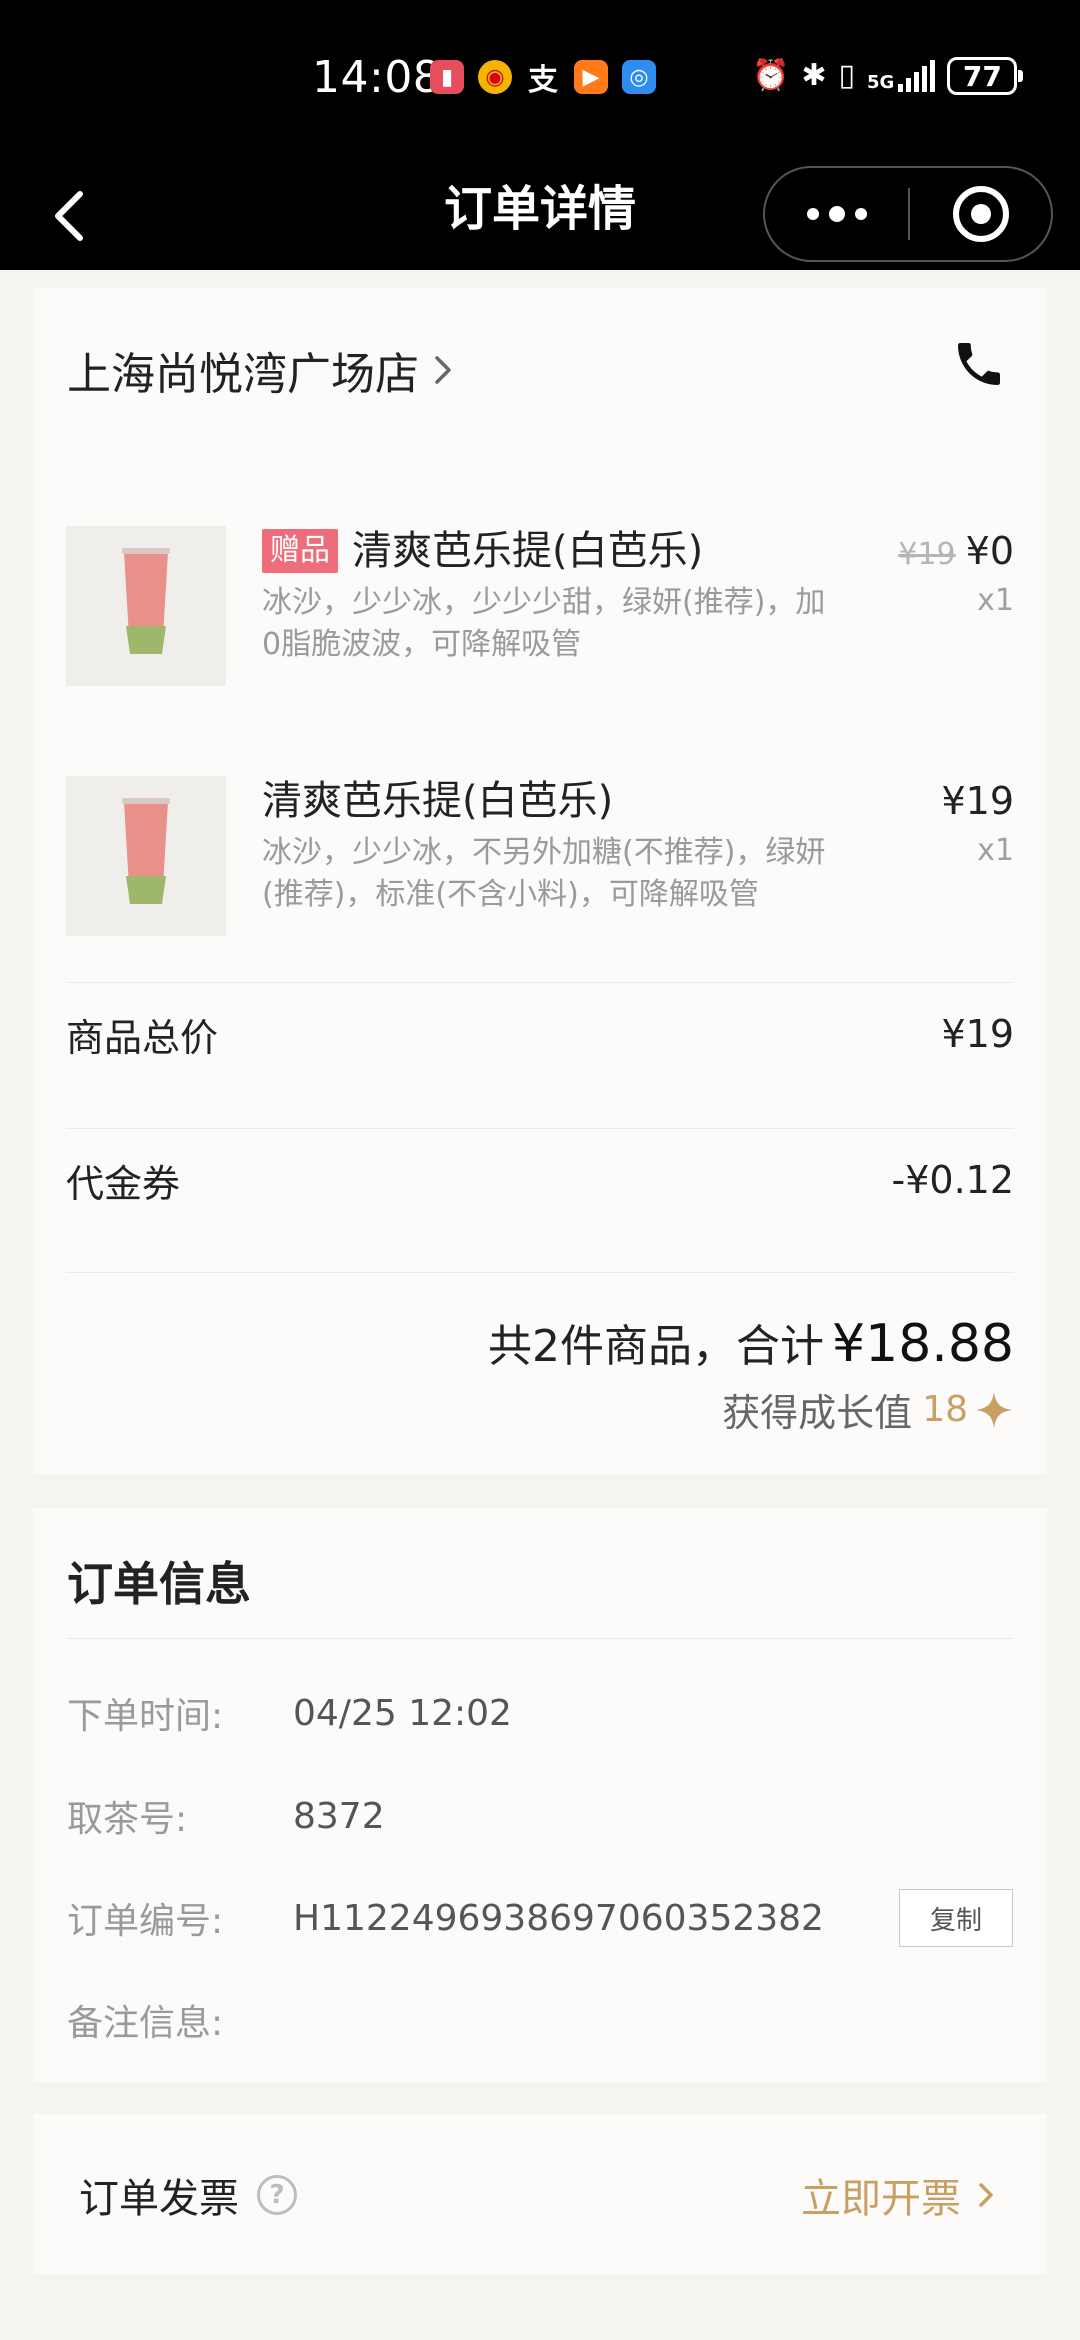 The image size is (1080, 2340). What do you see at coordinates (377, 77) in the screenshot?
I see `status-time: 14:08` at bounding box center [377, 77].